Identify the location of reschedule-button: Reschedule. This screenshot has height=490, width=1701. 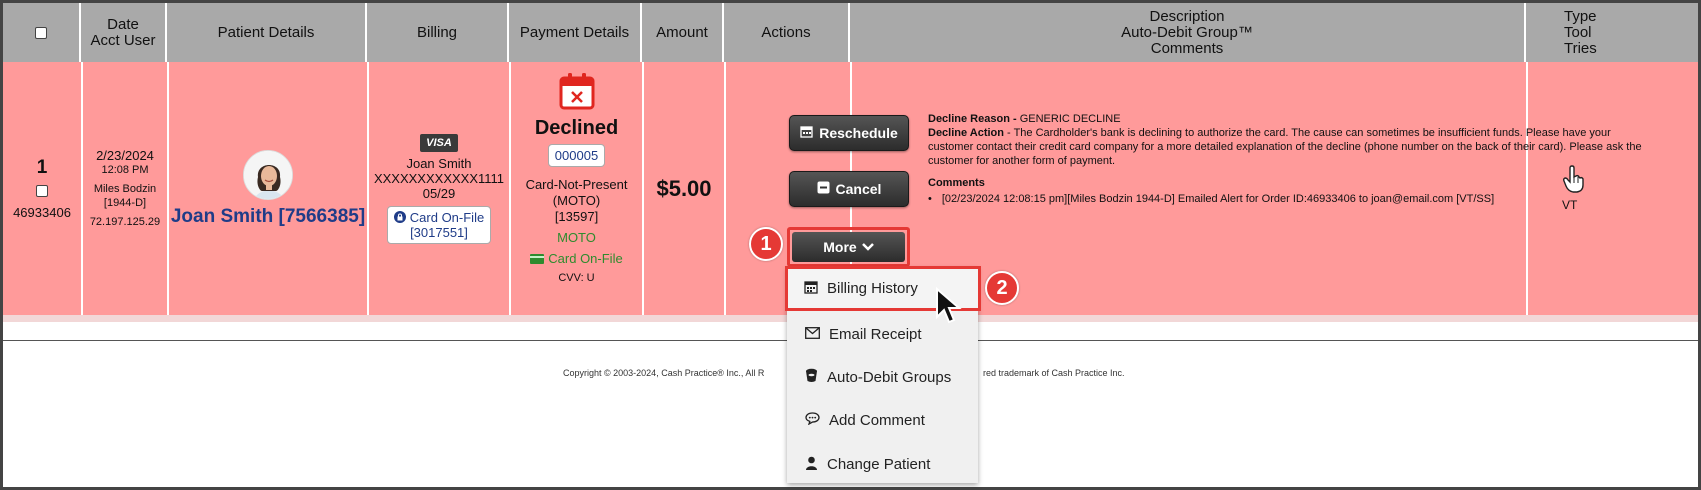
(849, 133).